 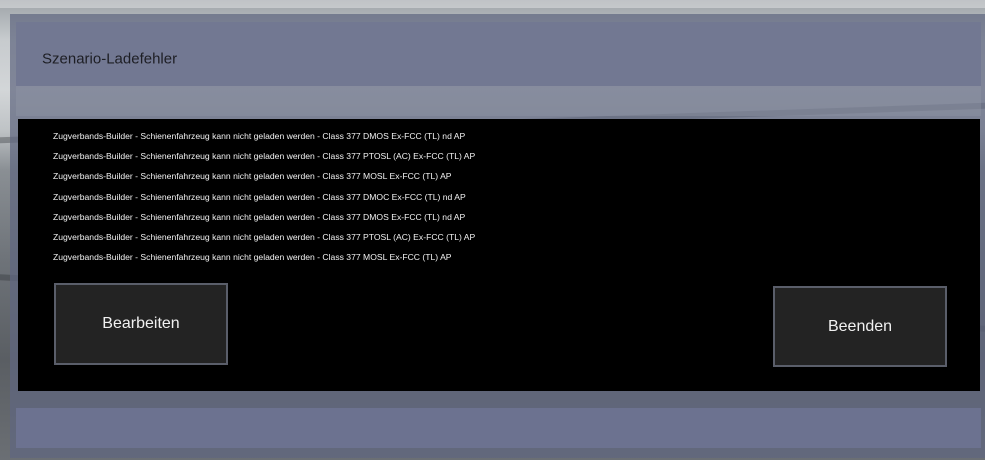 I want to click on dialog-title: Szenario-Ladefehler, so click(x=110, y=59).